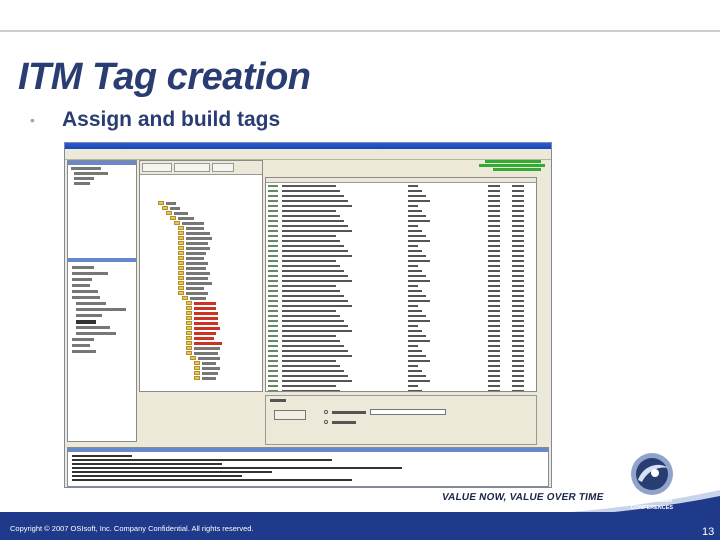  I want to click on output-log, so click(308, 467).